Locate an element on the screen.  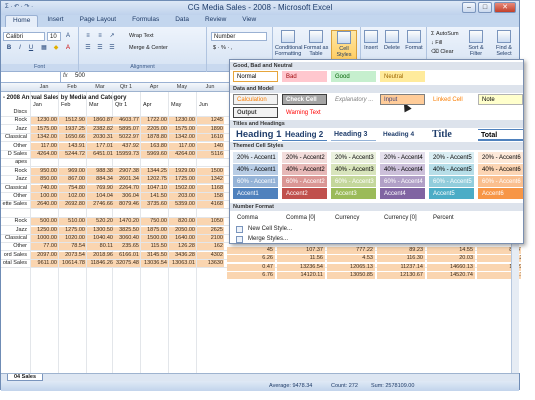
row-label: Discs is located at coordinates (15, 112).